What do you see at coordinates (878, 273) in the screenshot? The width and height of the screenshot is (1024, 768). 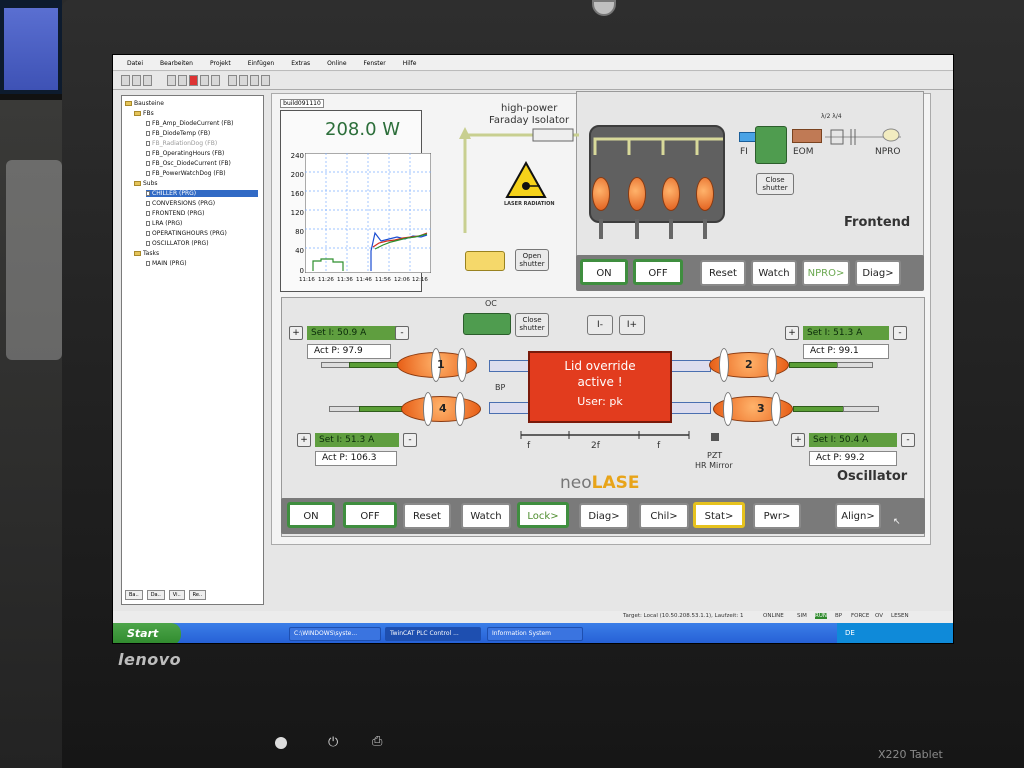 I see `frontend-diag-button: Diag>` at bounding box center [878, 273].